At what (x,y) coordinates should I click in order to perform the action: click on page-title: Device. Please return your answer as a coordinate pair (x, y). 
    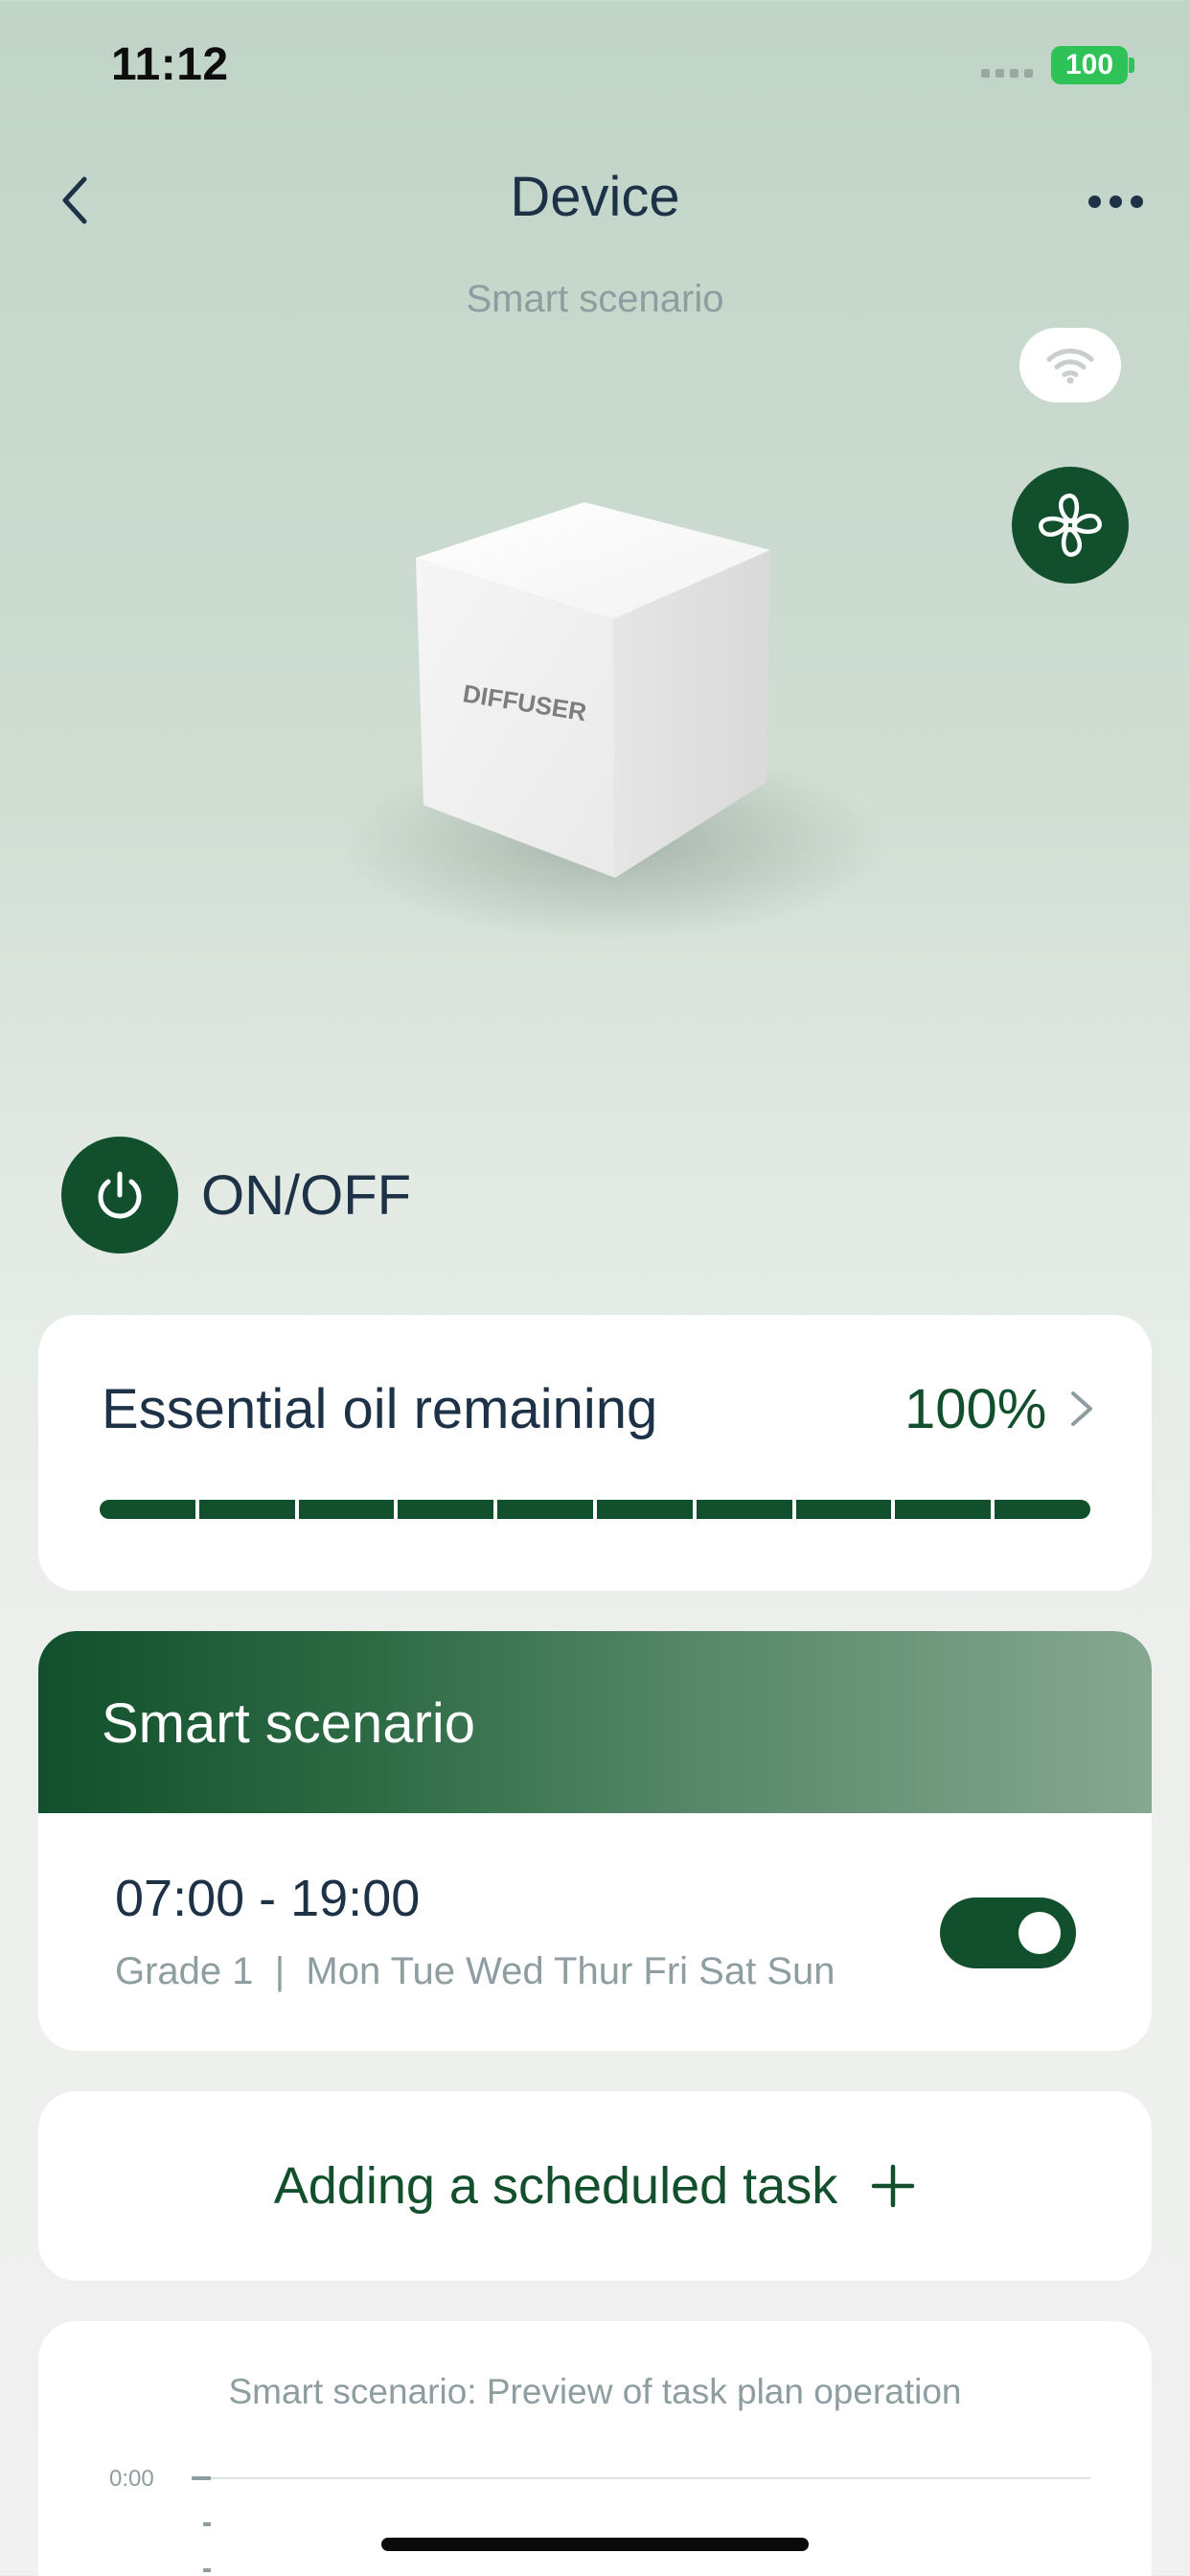
    Looking at the image, I should click on (595, 197).